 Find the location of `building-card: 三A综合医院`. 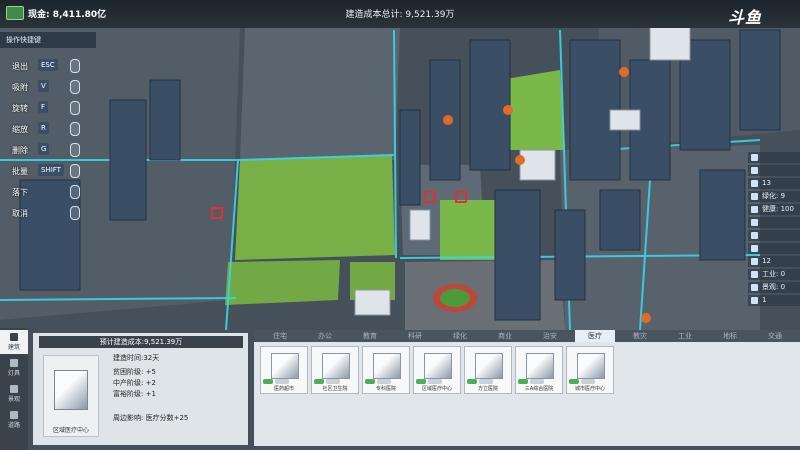

building-card: 三A综合医院 is located at coordinates (539, 370).